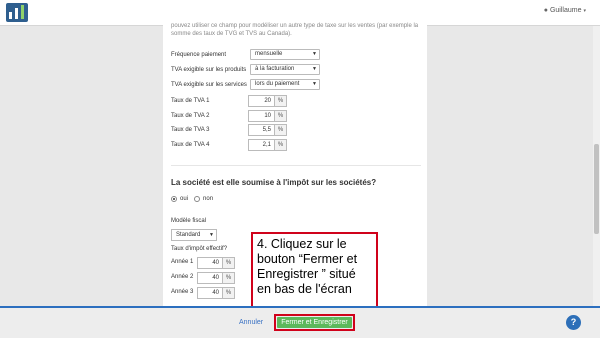 The image size is (600, 338). Describe the element at coordinates (210, 278) in the screenshot. I see `year-2-input: 40` at that location.